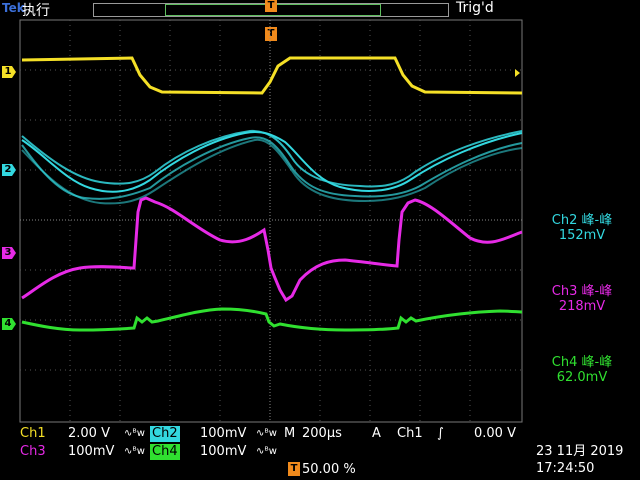  What do you see at coordinates (33, 452) in the screenshot?
I see `ch3-label: Ch3` at bounding box center [33, 452].